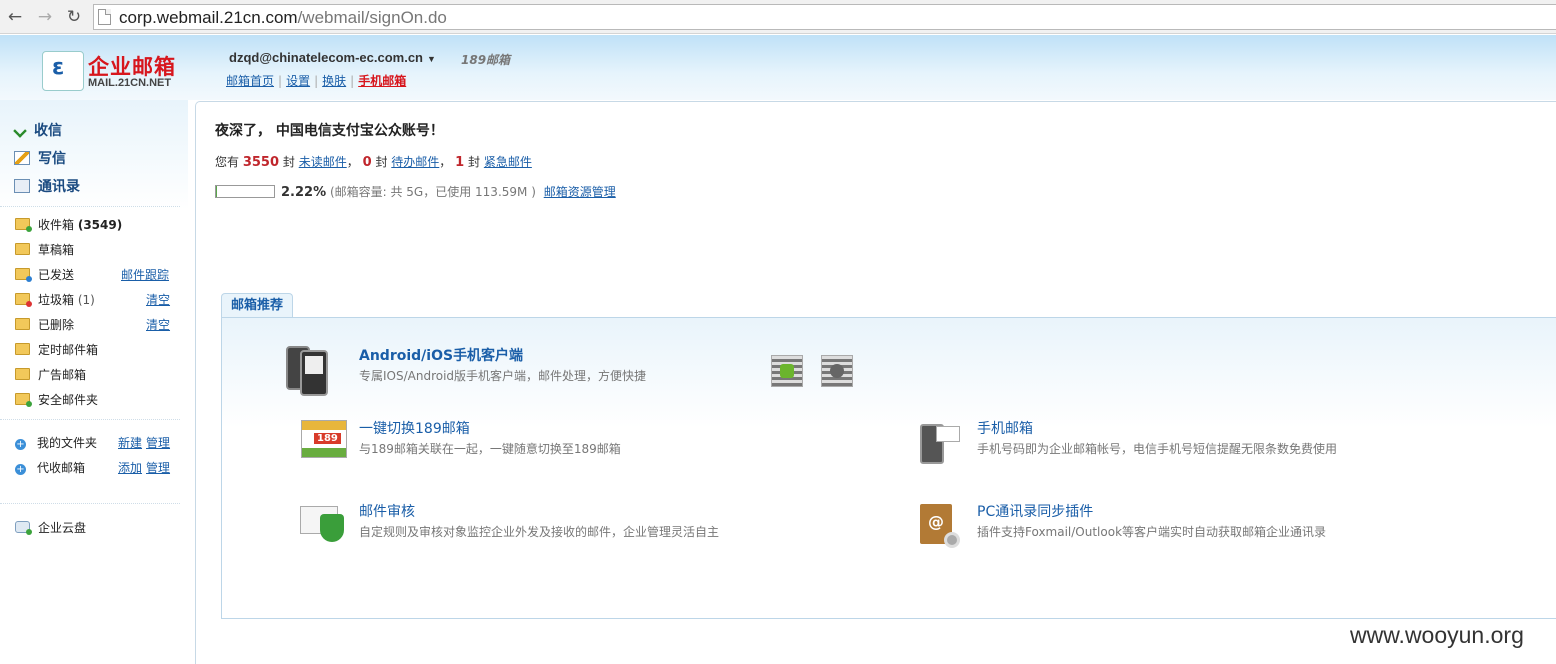  I want to click on watermark: www.wooyun.org, so click(1437, 635).